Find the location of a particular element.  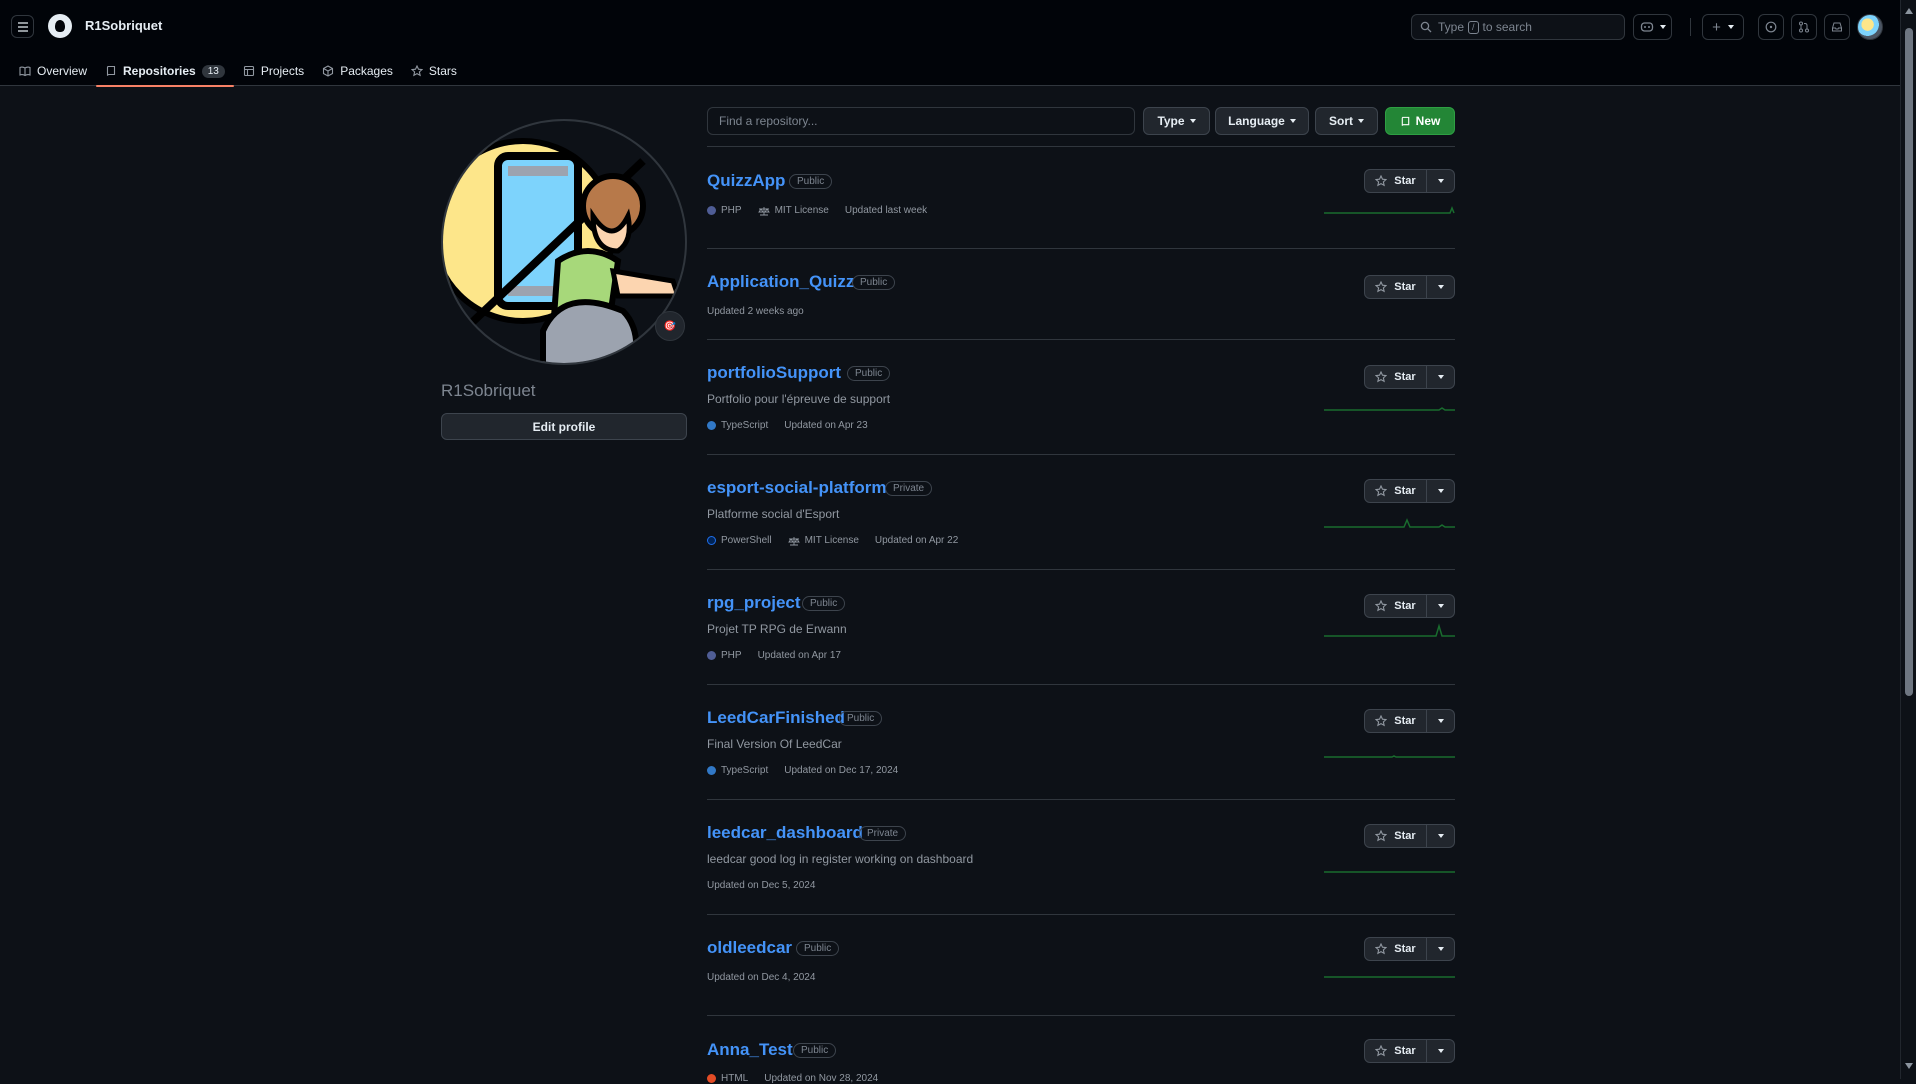

page-scrollbar is located at coordinates (1908, 539).